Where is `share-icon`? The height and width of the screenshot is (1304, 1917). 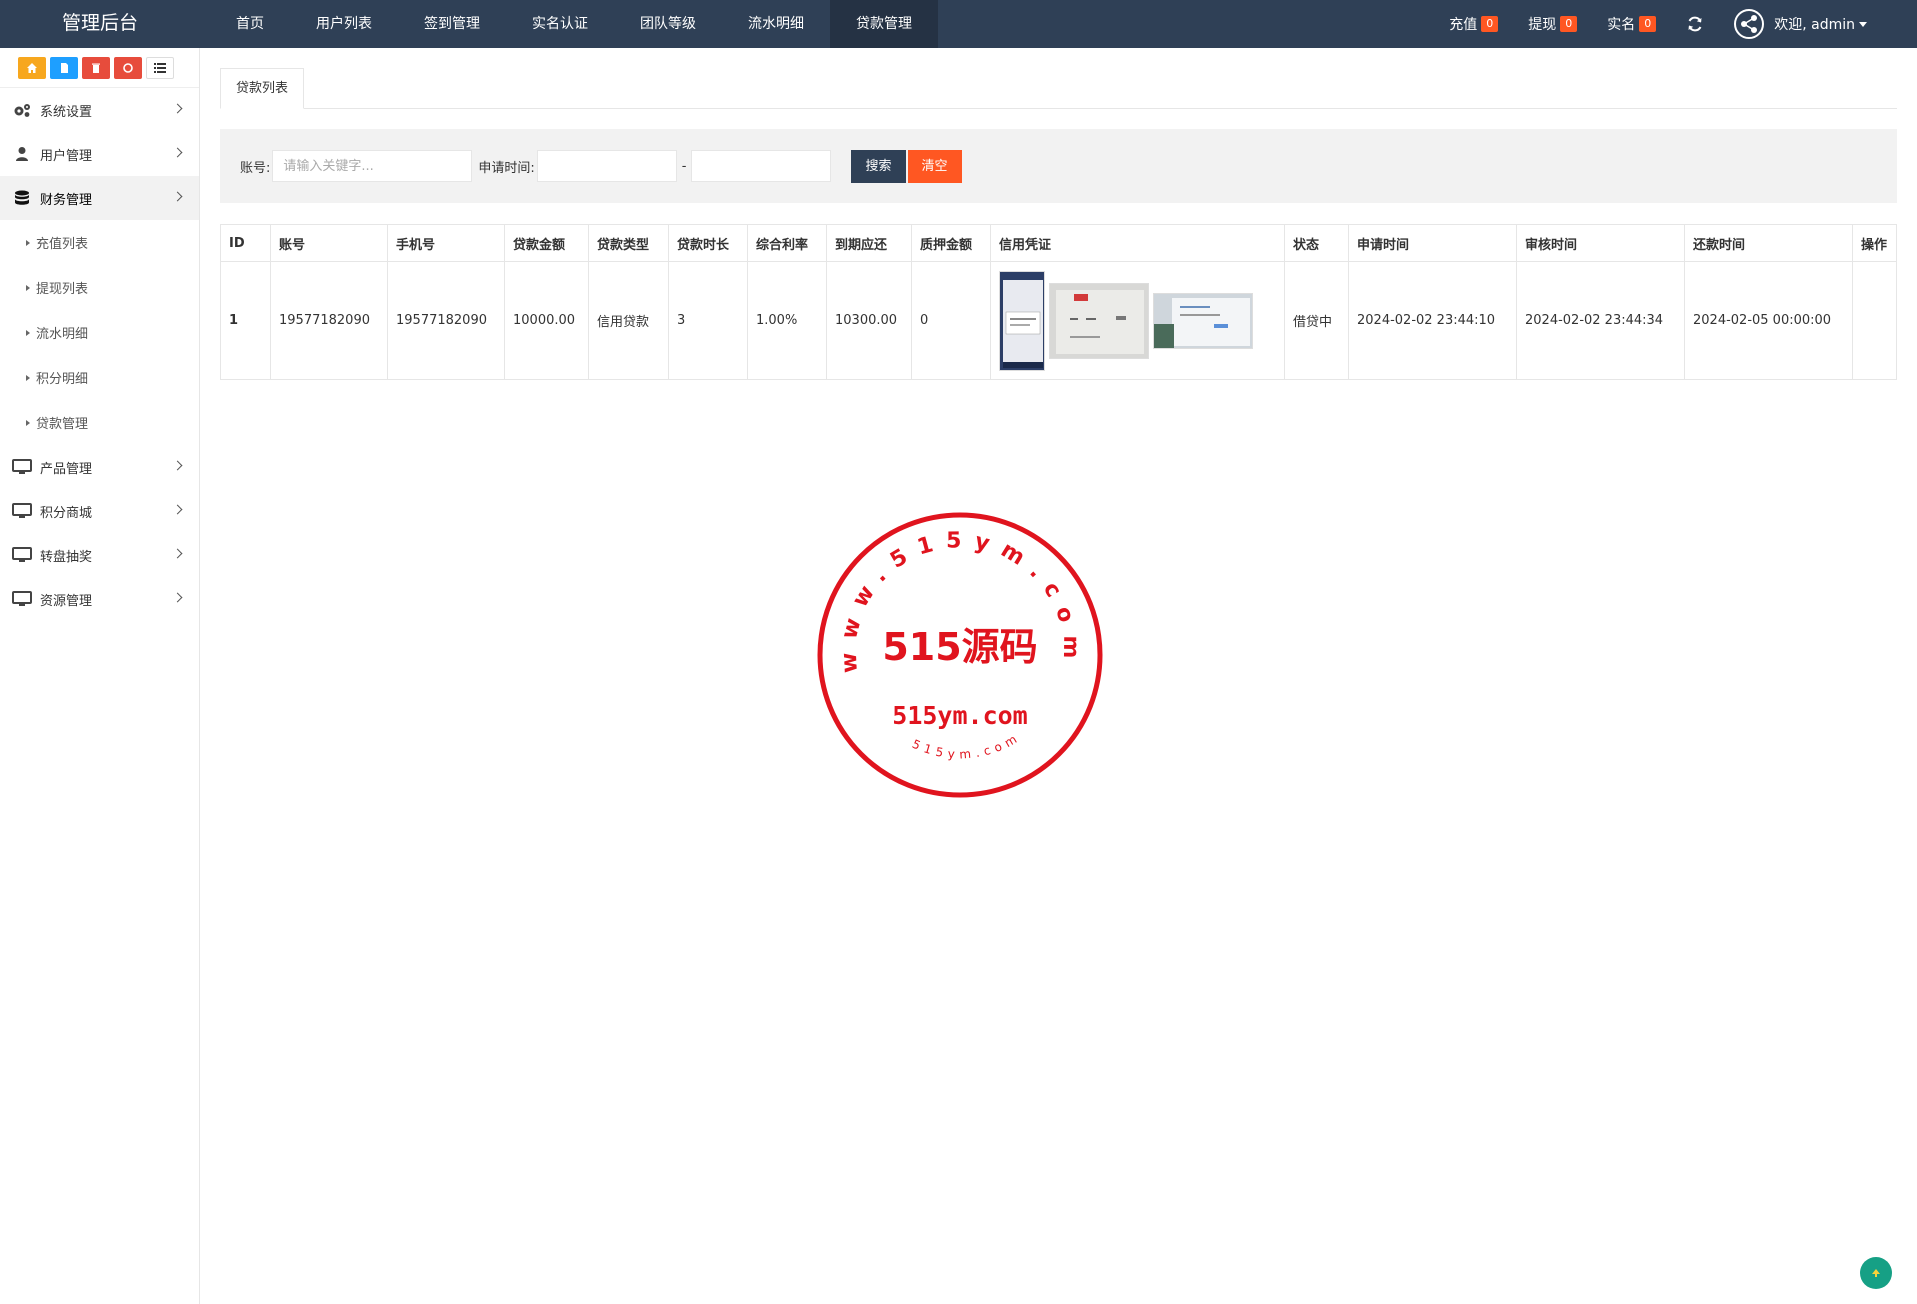 share-icon is located at coordinates (1749, 24).